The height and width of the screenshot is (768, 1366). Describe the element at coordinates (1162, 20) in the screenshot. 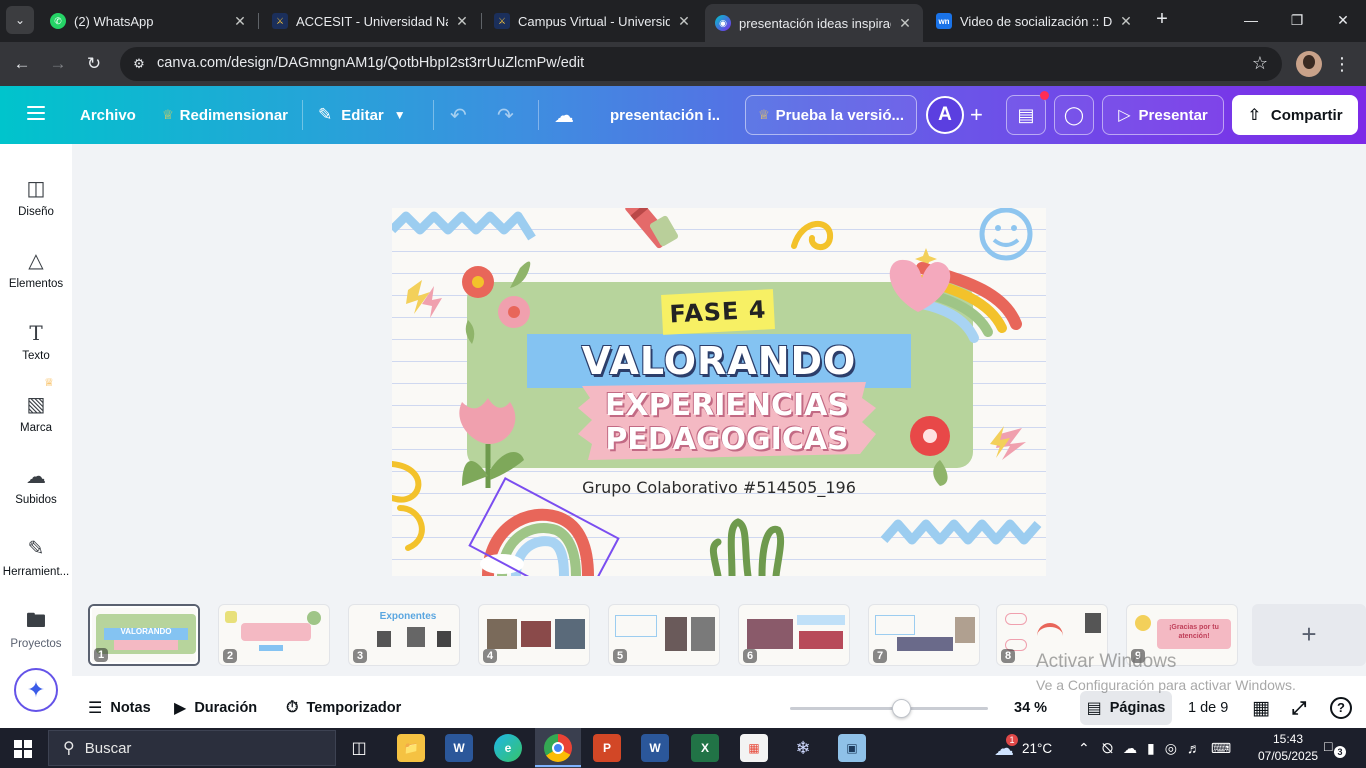

I see `new-tab-button: +` at that location.